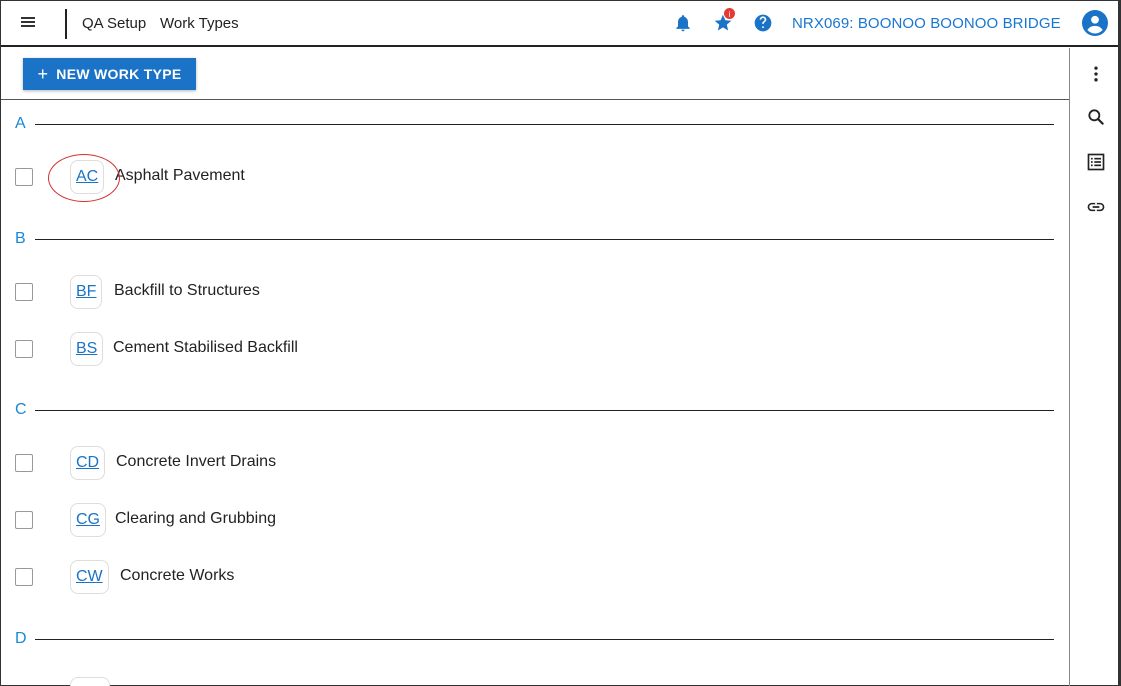 The height and width of the screenshot is (686, 1121). What do you see at coordinates (114, 23) in the screenshot?
I see `breadcrumb-qa-setup: QA Setup` at bounding box center [114, 23].